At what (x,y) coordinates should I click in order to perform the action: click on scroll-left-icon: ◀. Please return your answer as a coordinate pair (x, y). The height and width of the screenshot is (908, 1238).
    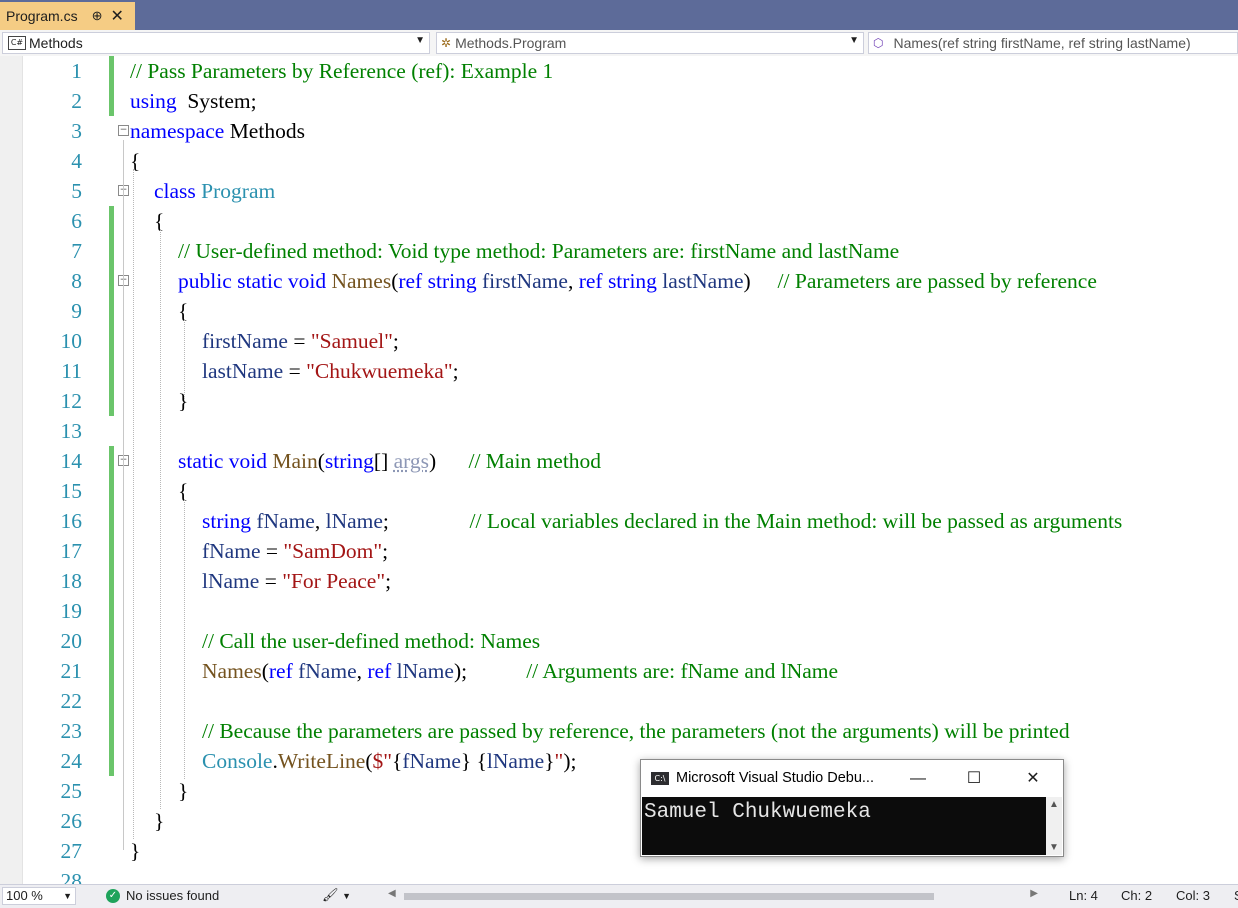
    Looking at the image, I should click on (392, 893).